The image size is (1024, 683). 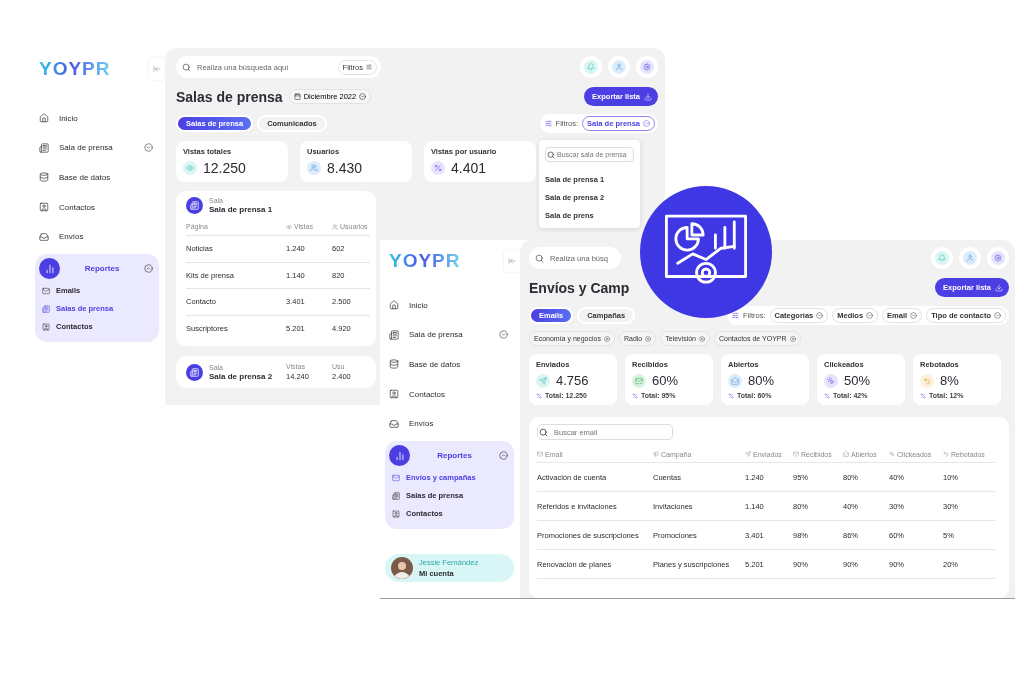 What do you see at coordinates (402, 568) in the screenshot?
I see `avatar` at bounding box center [402, 568].